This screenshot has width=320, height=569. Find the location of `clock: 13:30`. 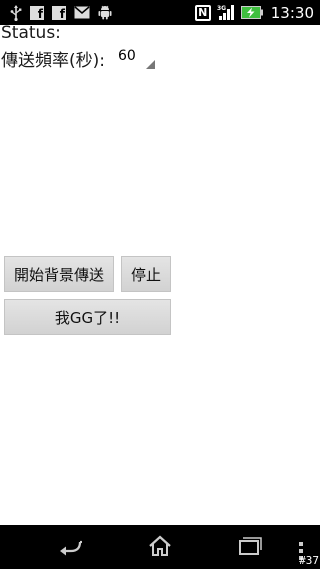

clock: 13:30 is located at coordinates (292, 12).